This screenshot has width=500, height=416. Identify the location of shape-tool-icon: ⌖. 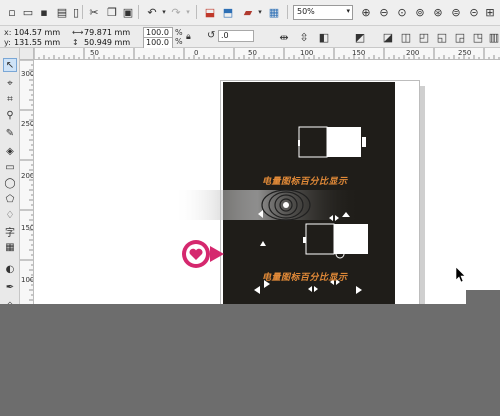
(10, 83).